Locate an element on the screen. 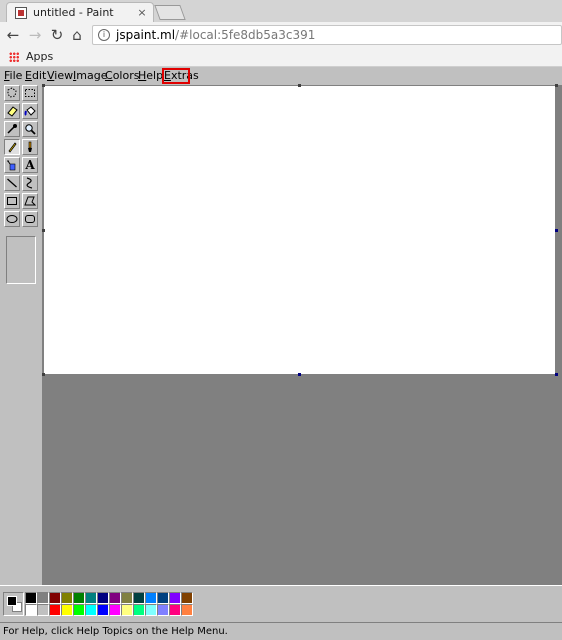 The width and height of the screenshot is (562, 640). tool-ellipse is located at coordinates (12, 219).